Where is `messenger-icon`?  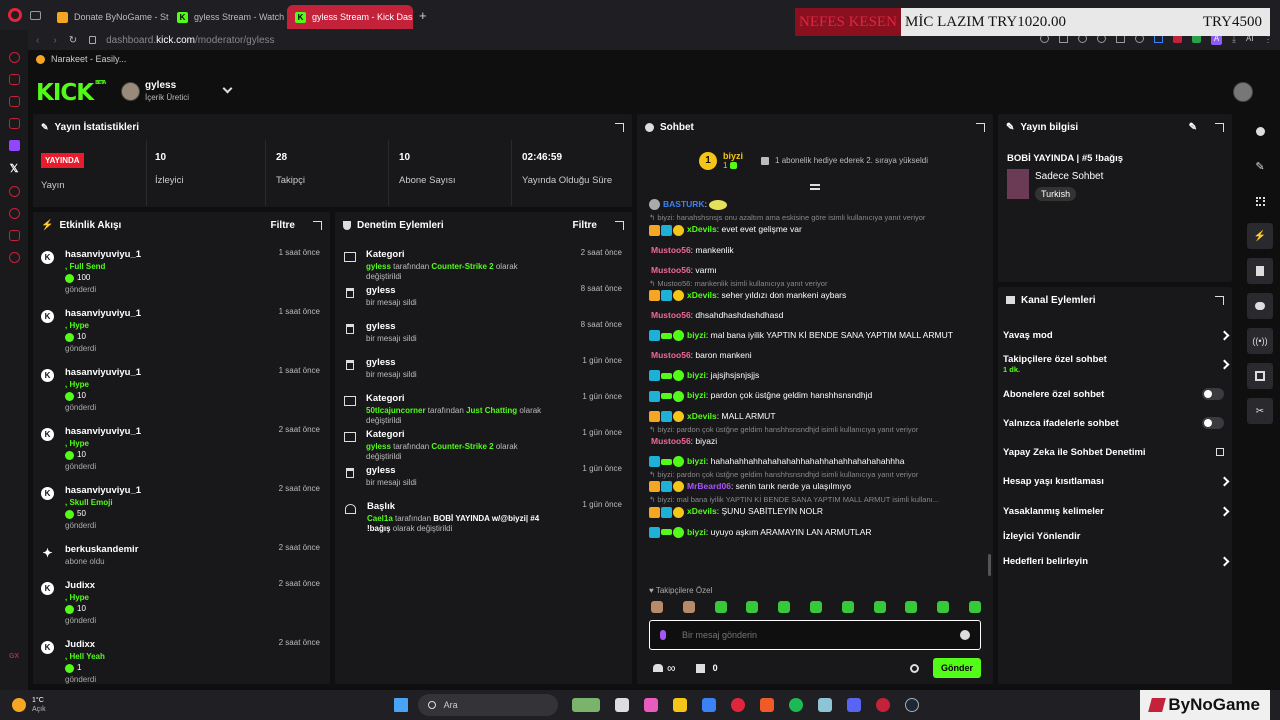 messenger-icon is located at coordinates (14, 79).